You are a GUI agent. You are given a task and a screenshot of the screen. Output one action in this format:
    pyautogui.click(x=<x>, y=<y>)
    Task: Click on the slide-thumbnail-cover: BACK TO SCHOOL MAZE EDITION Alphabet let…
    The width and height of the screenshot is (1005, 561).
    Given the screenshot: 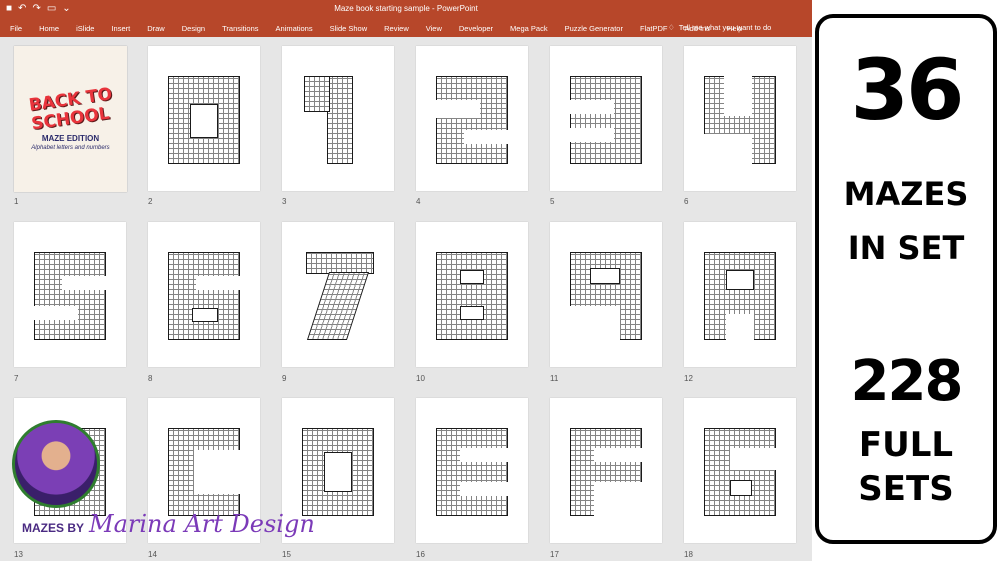 What is the action you would take?
    pyautogui.click(x=70, y=119)
    